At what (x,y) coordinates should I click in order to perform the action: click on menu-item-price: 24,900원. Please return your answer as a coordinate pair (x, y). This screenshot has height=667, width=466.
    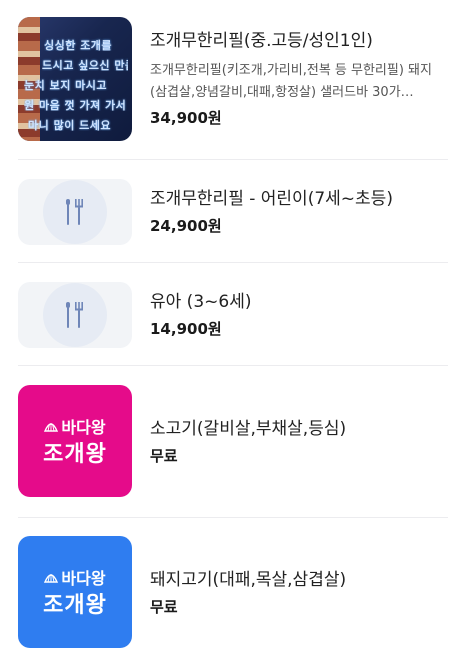
    Looking at the image, I should click on (186, 226).